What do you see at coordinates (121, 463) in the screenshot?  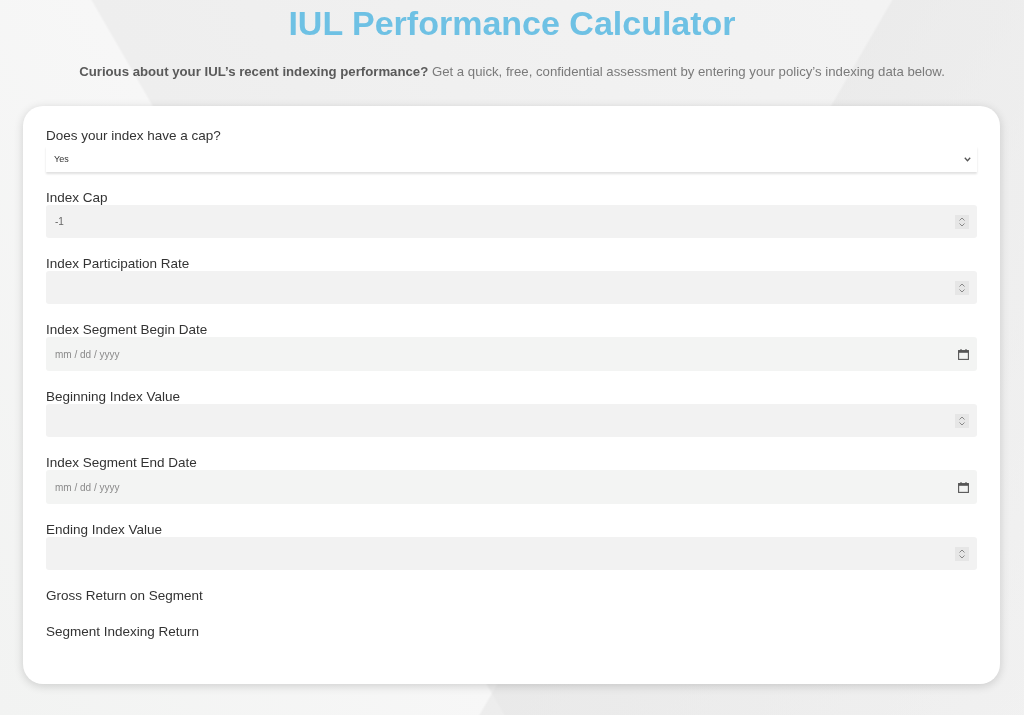 I see `field-label: Index Segment End Date` at bounding box center [121, 463].